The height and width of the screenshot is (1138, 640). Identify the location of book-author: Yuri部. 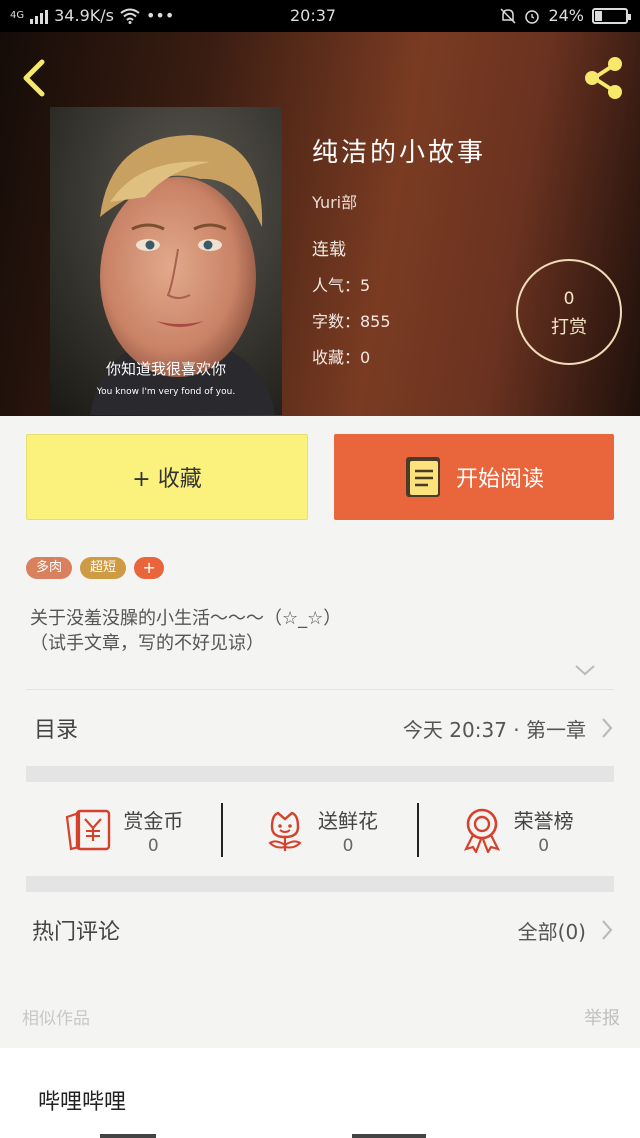
(399, 201).